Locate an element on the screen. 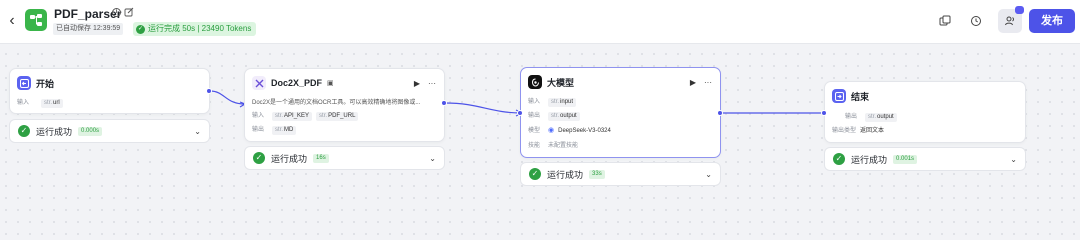 The height and width of the screenshot is (240, 1080). output-param-tag: str.MD is located at coordinates (284, 130).